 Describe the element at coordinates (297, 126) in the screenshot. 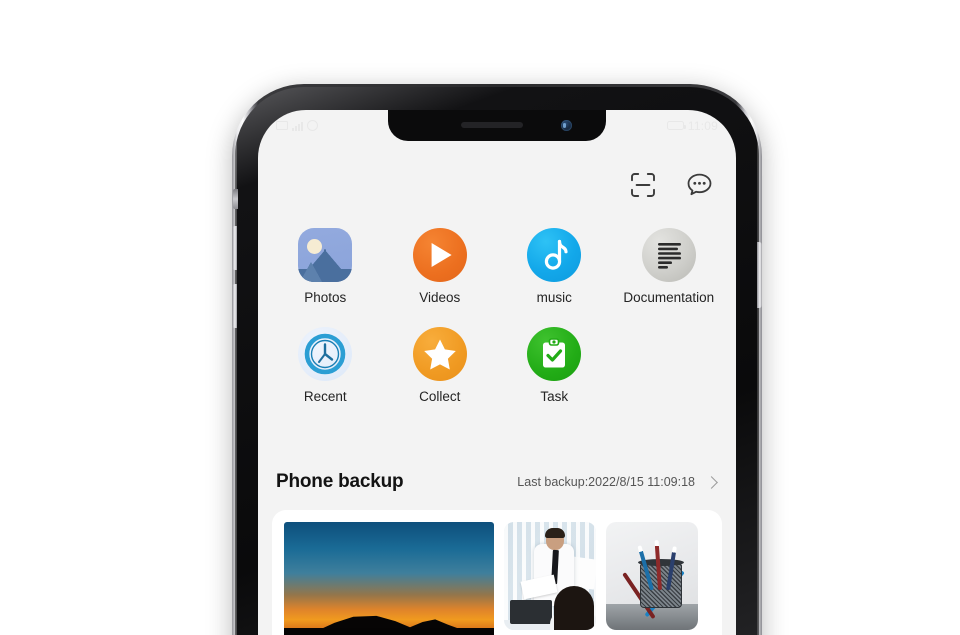

I see `signal-icon` at that location.